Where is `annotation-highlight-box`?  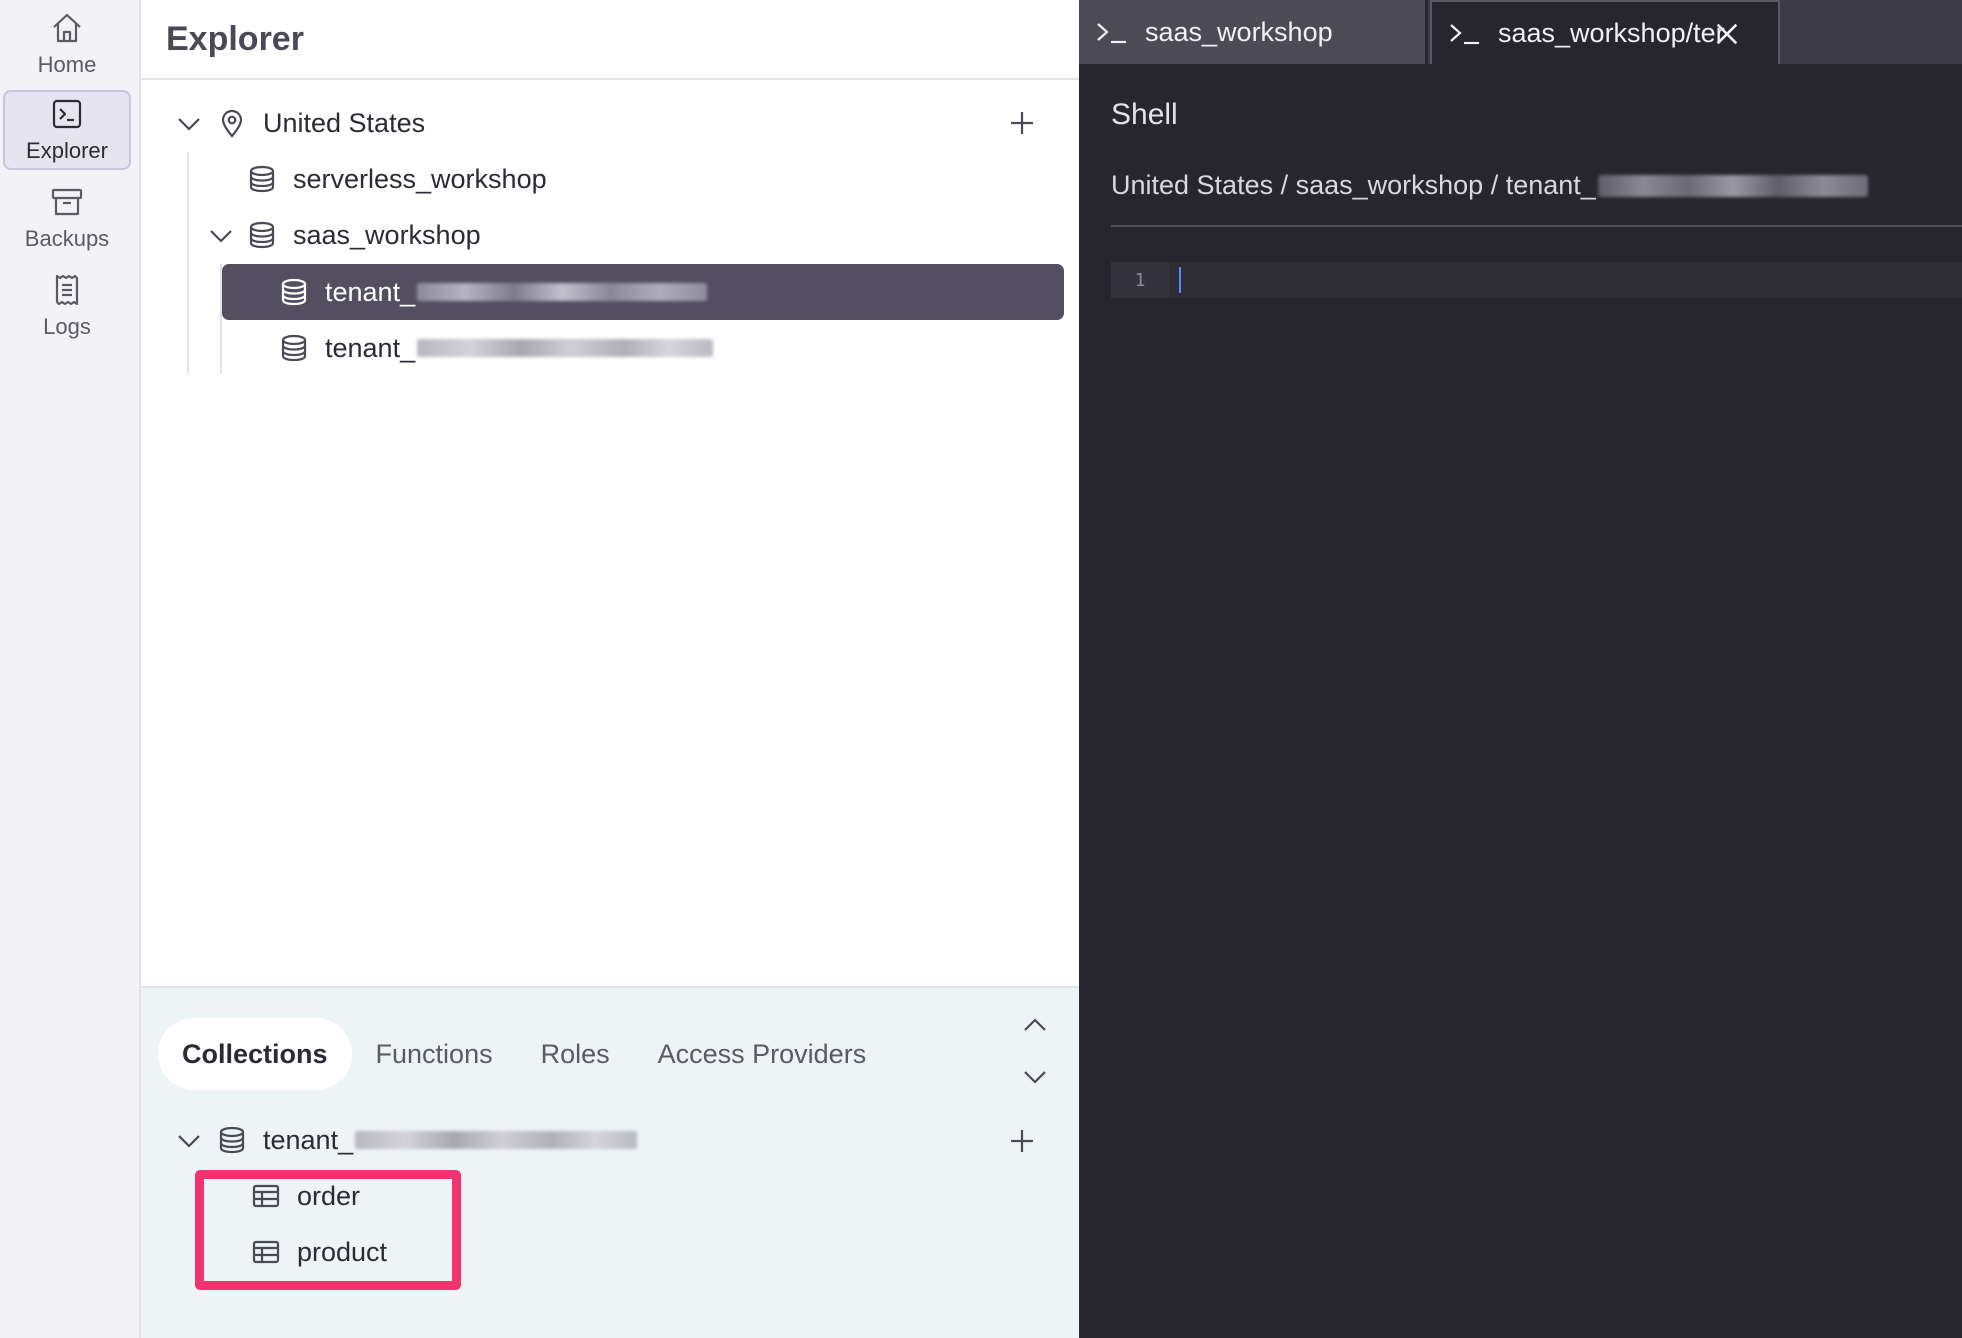
annotation-highlight-box is located at coordinates (328, 1230).